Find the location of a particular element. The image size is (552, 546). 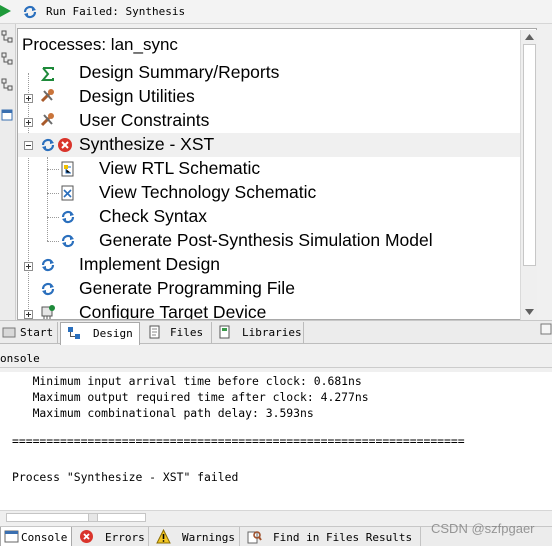

view-tabs: Start Design Files Libraries is located at coordinates (276, 332).